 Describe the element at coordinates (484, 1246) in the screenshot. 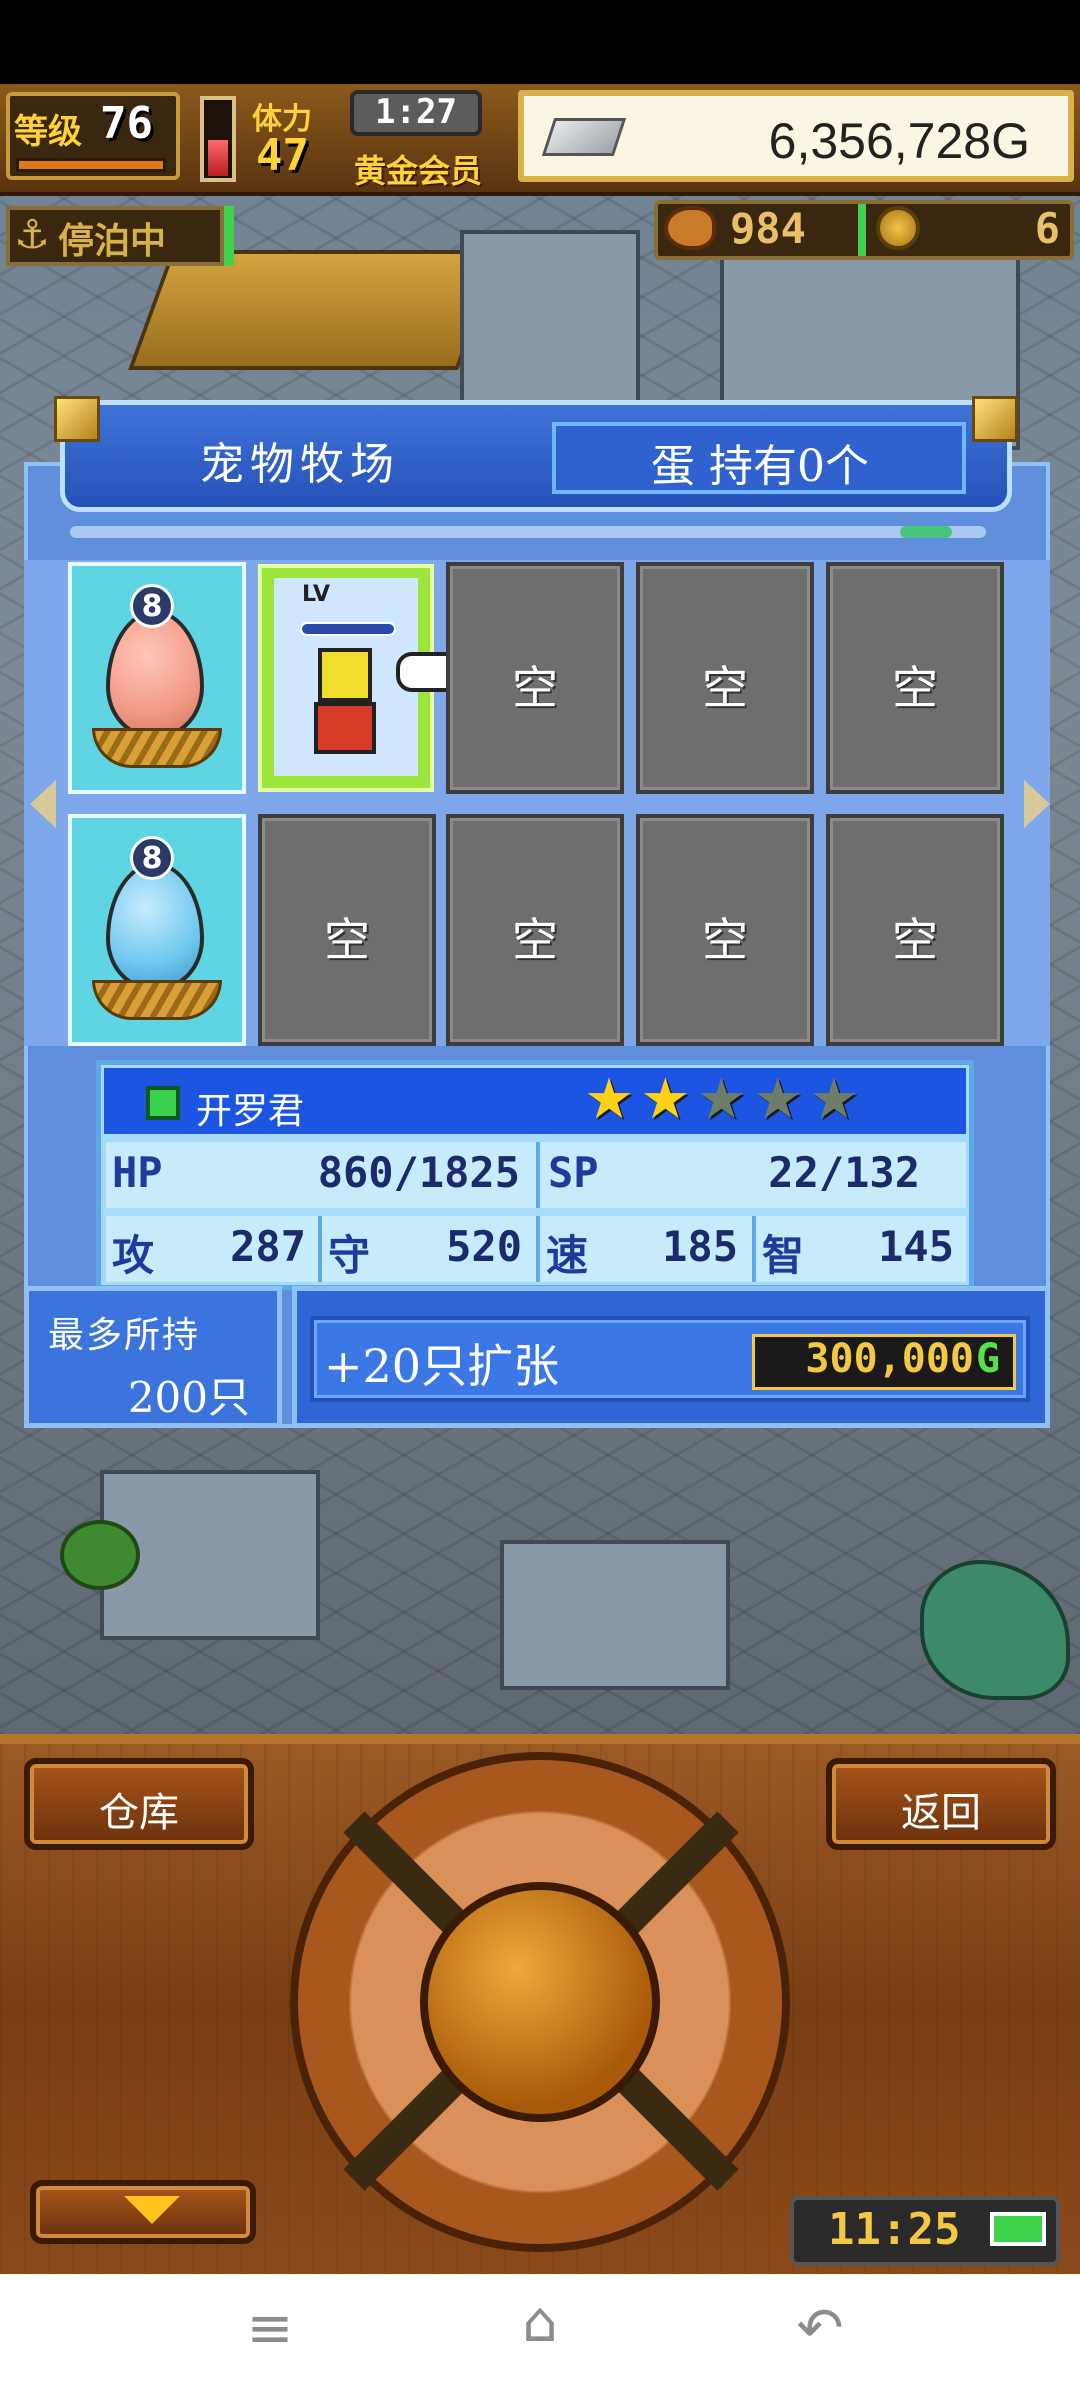

I see `defense-value: 520` at that location.